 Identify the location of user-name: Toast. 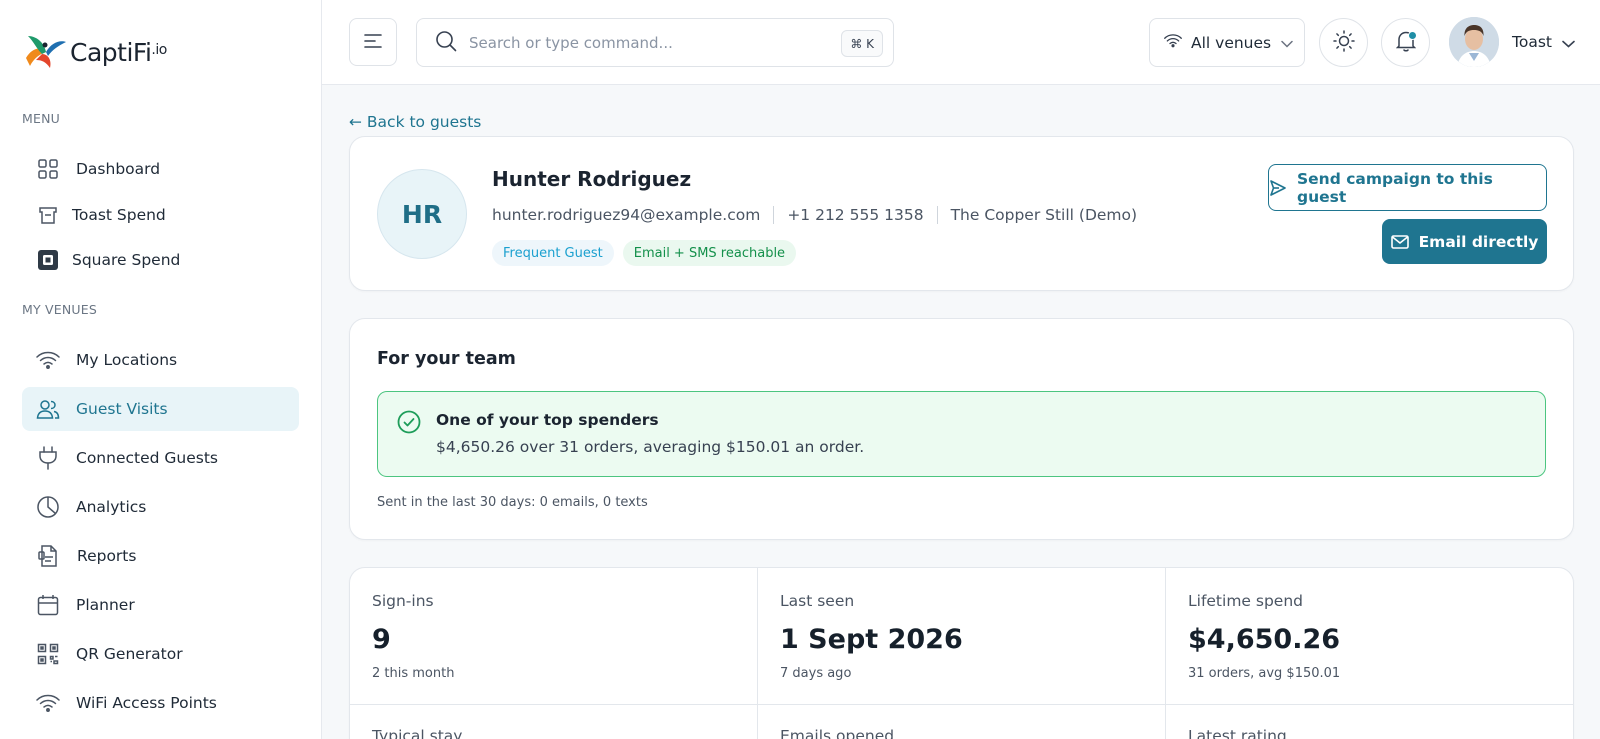
(1532, 42).